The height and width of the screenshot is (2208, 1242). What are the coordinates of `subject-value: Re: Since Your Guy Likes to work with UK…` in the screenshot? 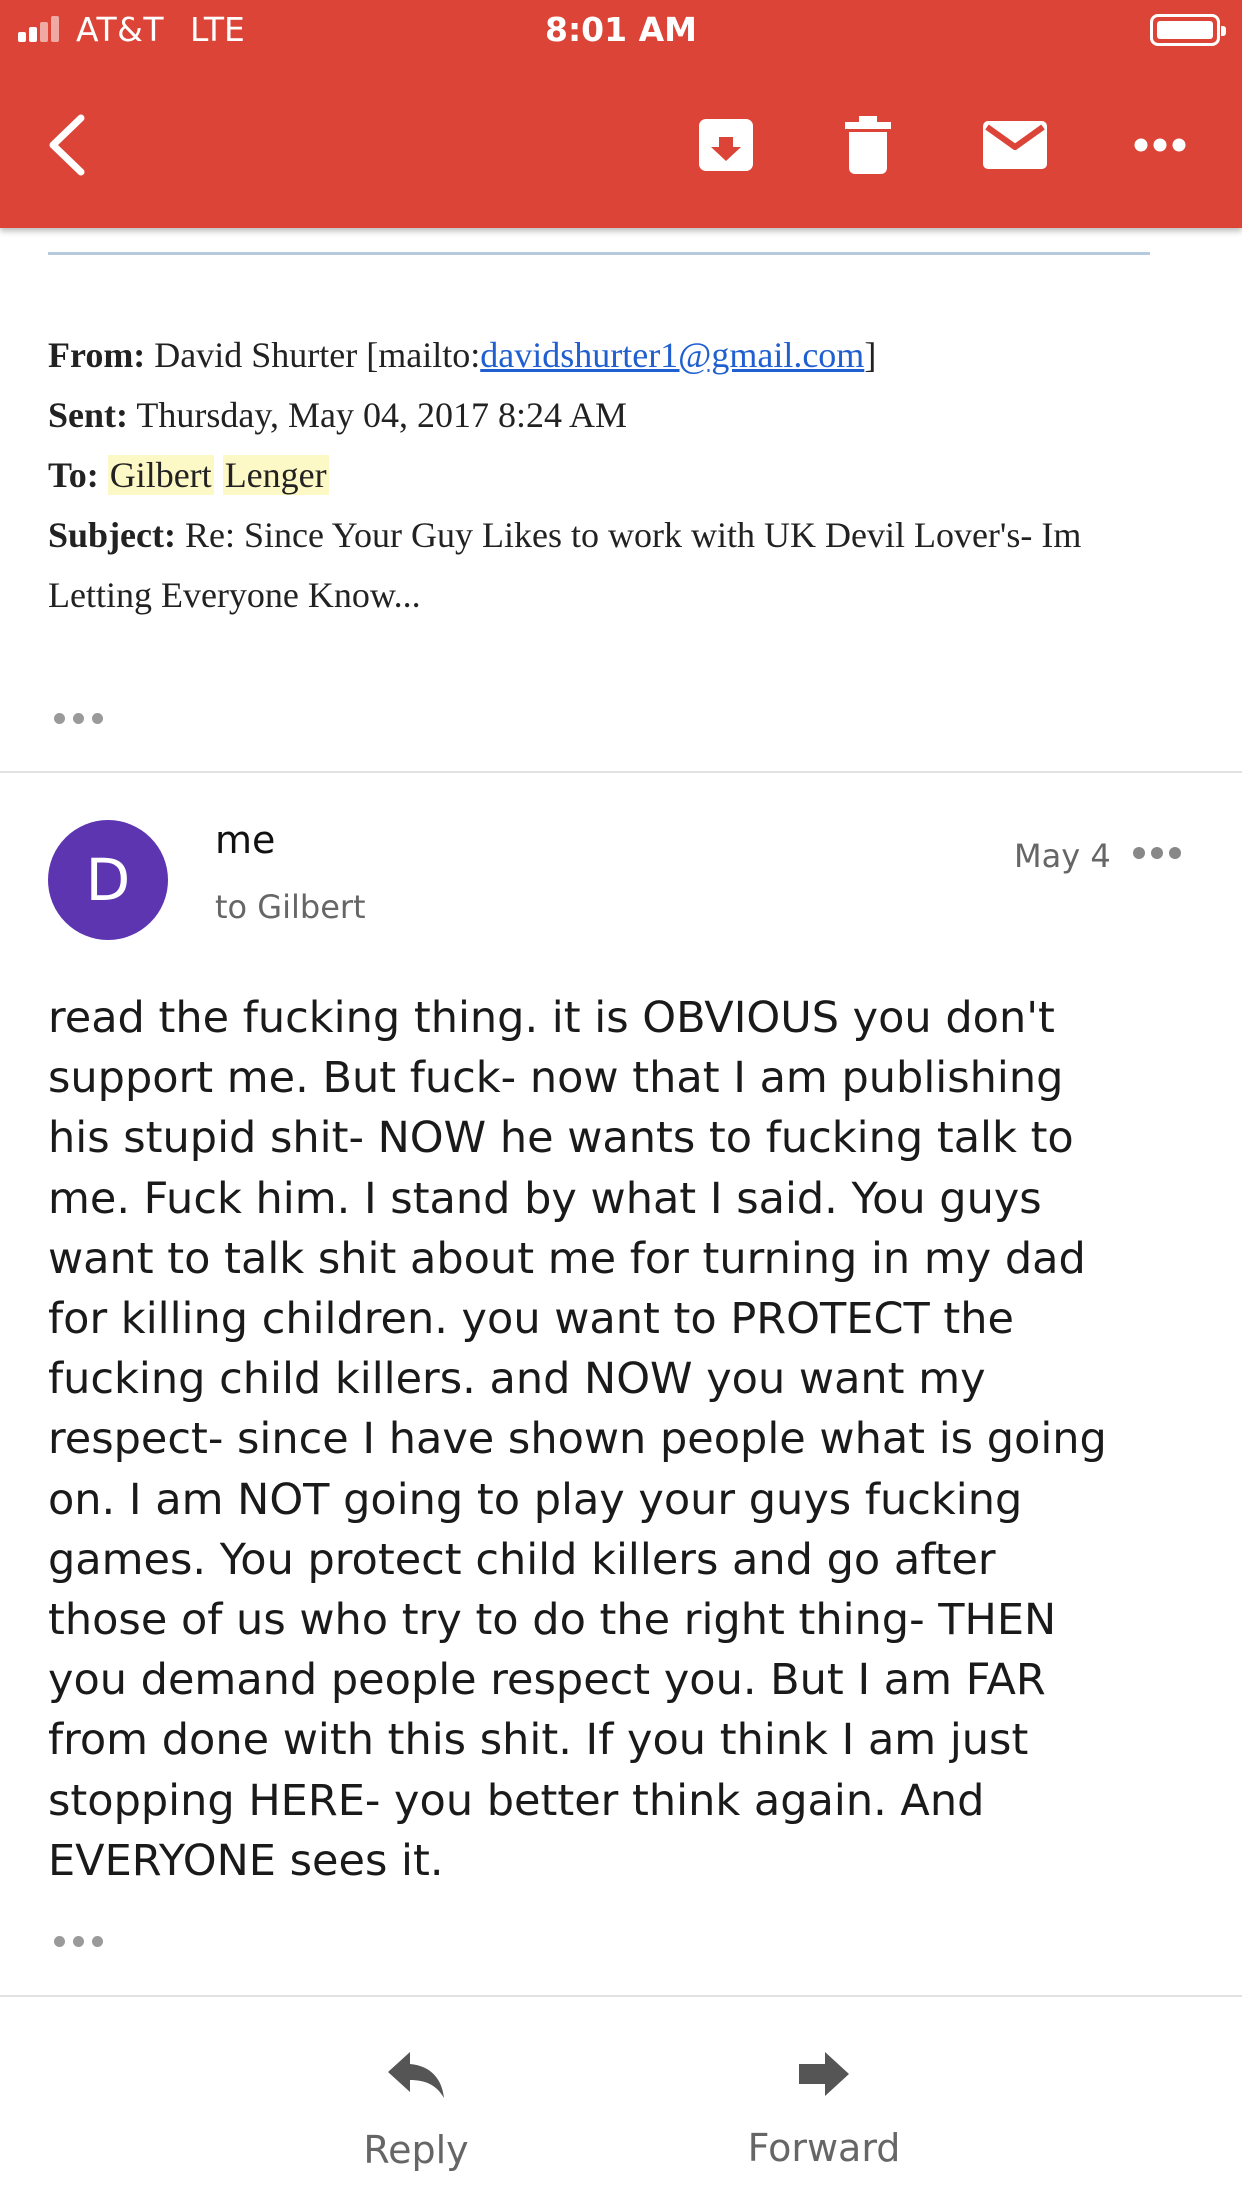 It's located at (565, 565).